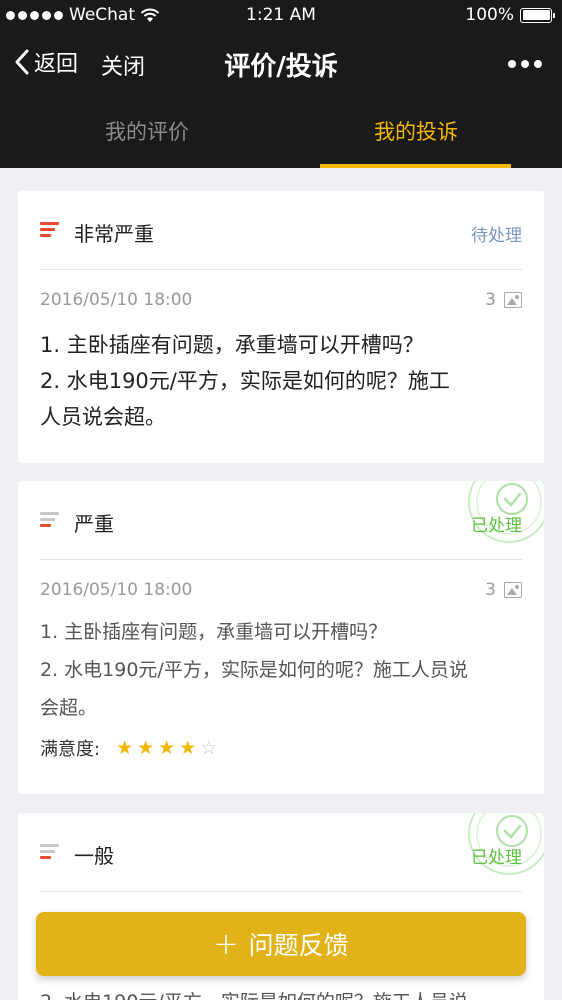 The width and height of the screenshot is (562, 1000). I want to click on battery-icon, so click(537, 15).